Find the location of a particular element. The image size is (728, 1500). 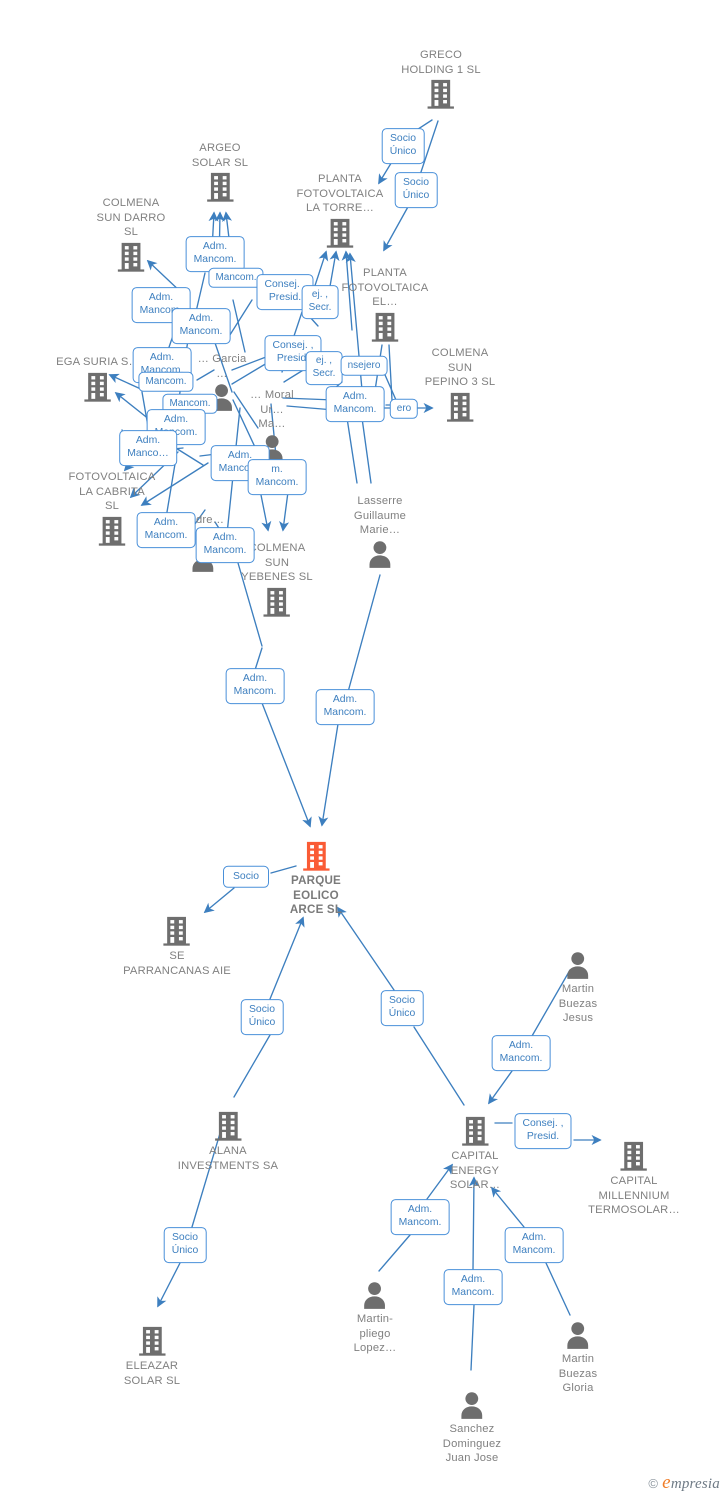

relation-label-r02: Socio Único is located at coordinates (416, 190).